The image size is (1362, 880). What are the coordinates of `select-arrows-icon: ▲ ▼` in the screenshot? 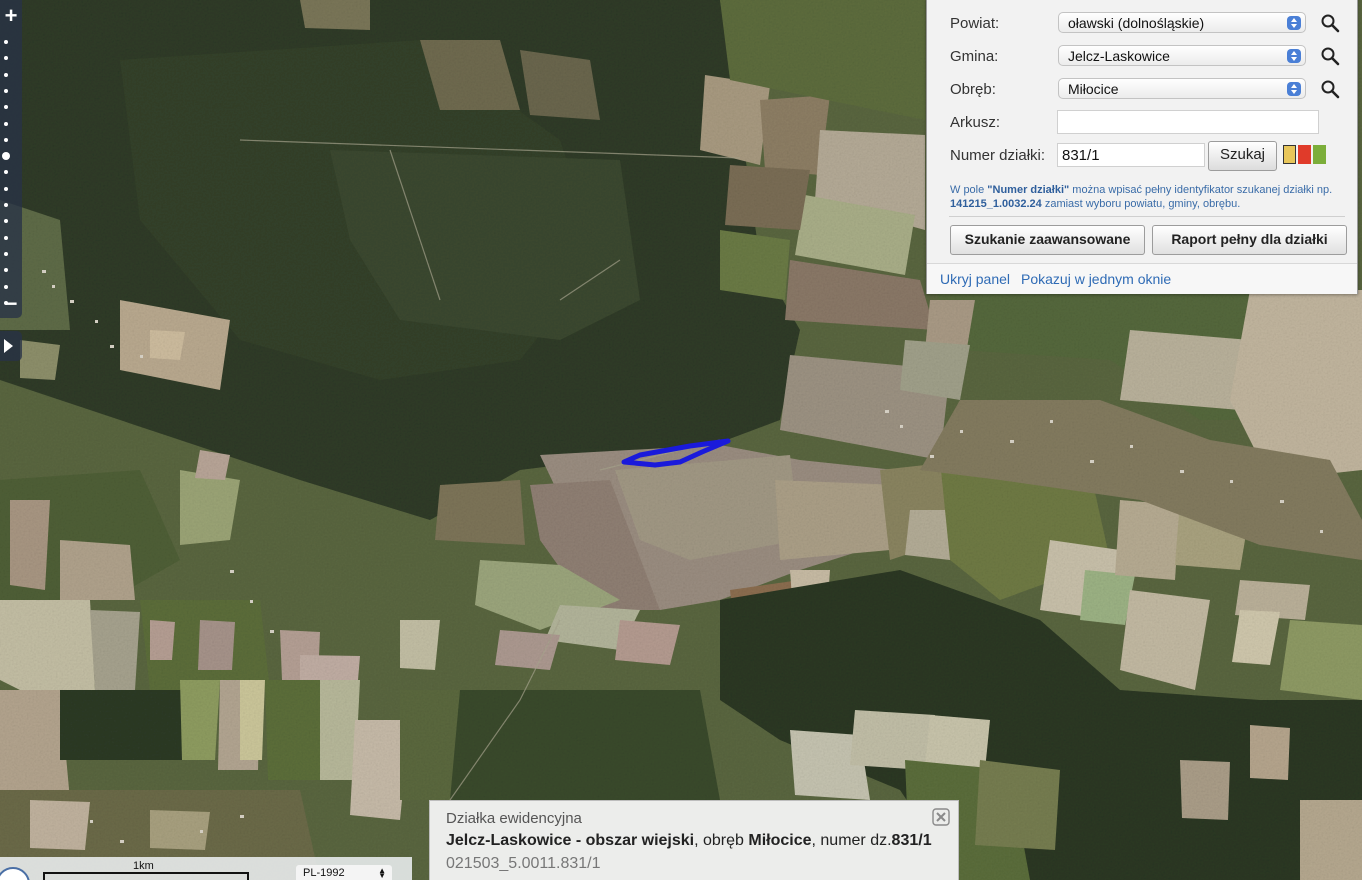 It's located at (382, 873).